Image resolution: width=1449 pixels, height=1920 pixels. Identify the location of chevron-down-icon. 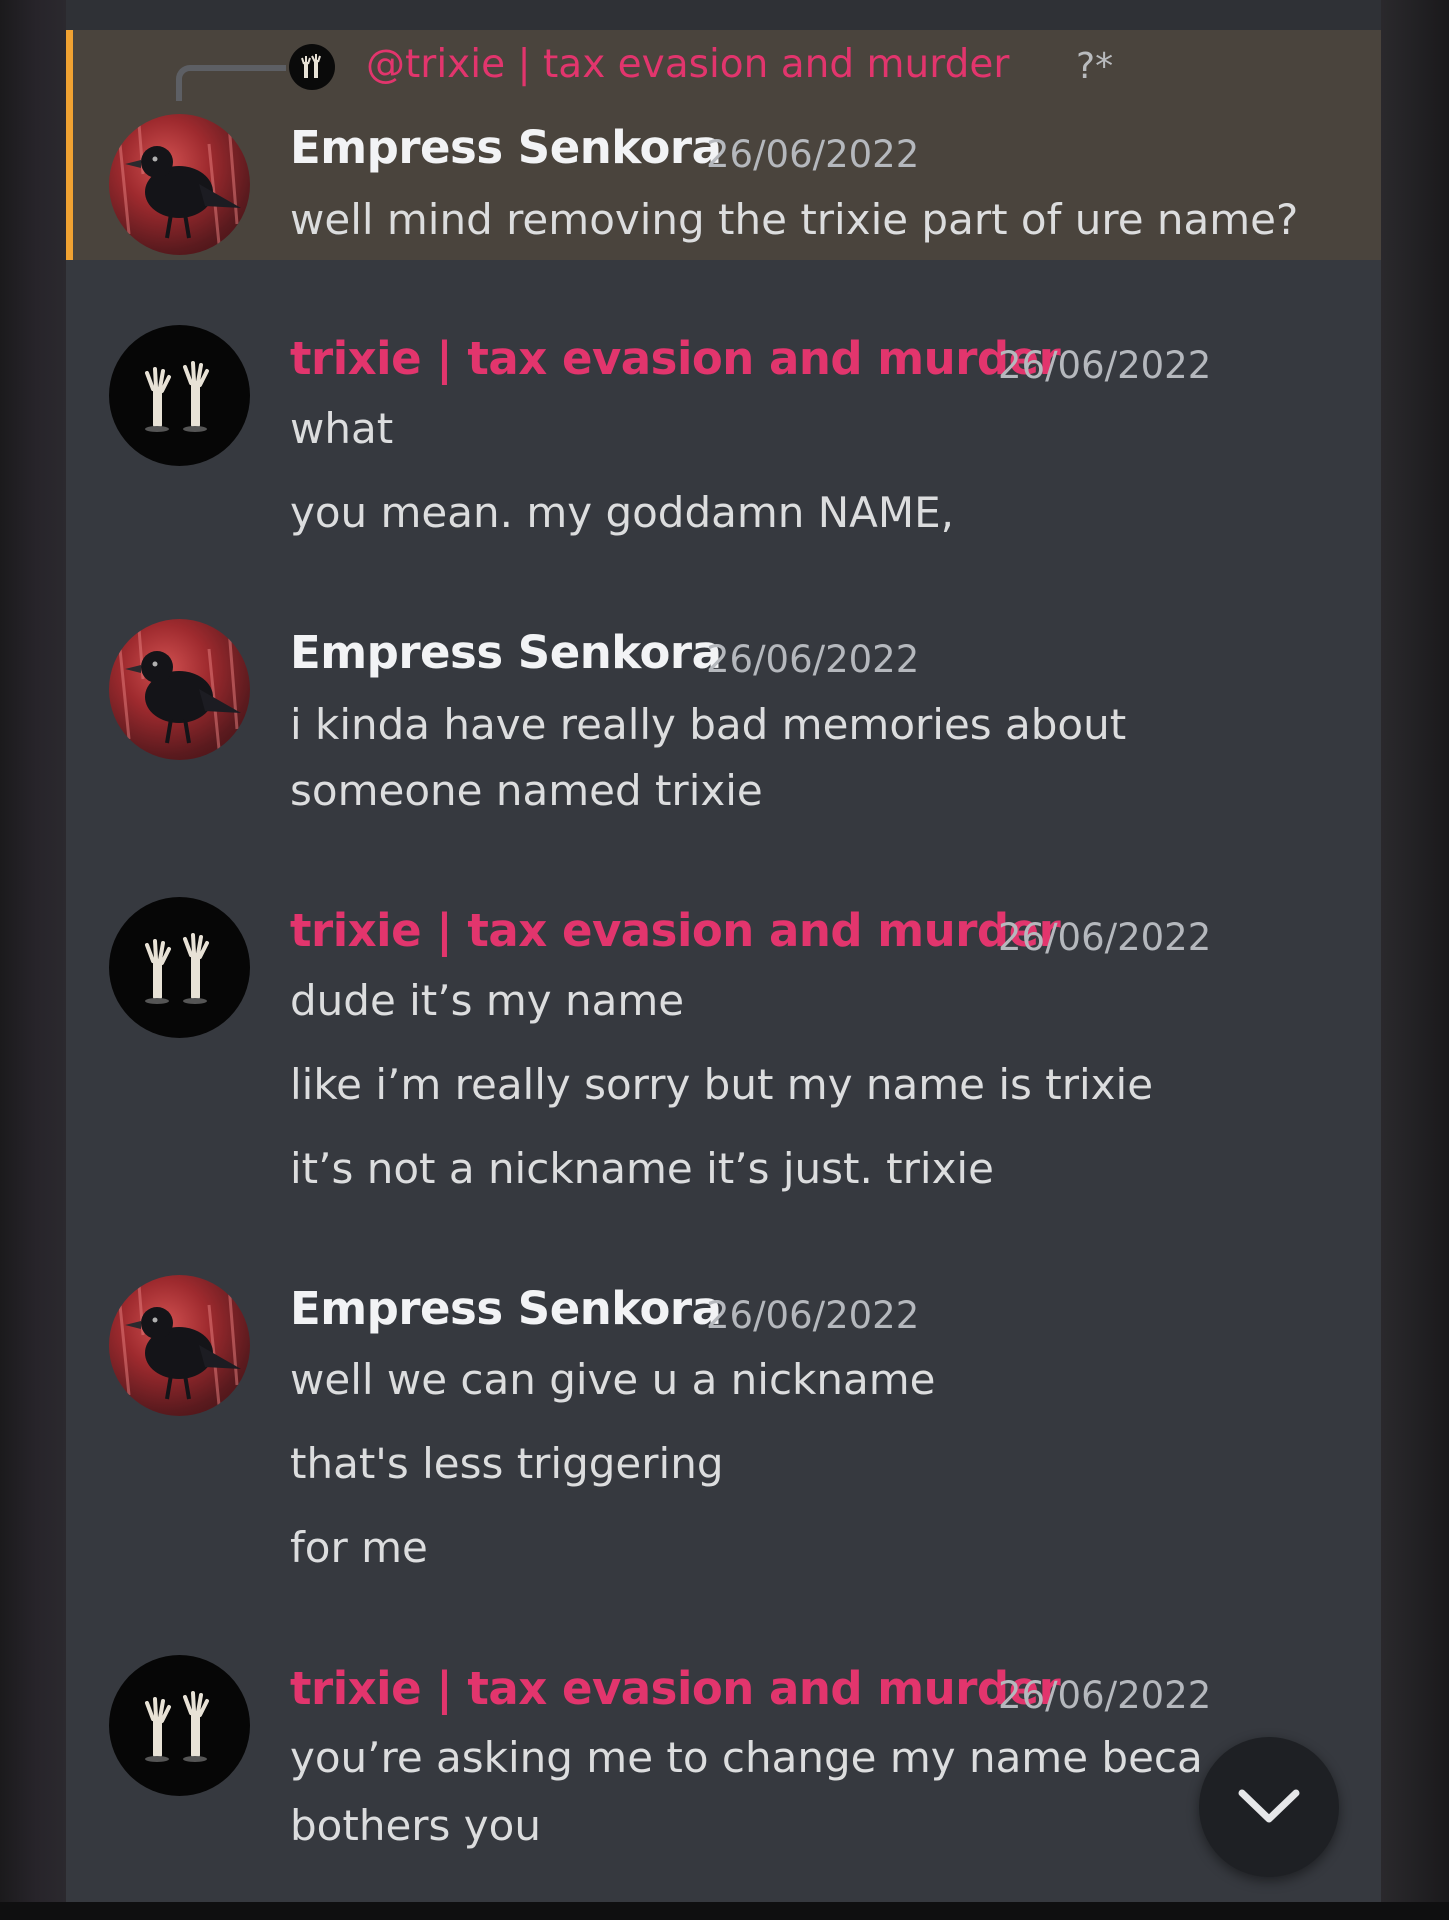
(1269, 1806).